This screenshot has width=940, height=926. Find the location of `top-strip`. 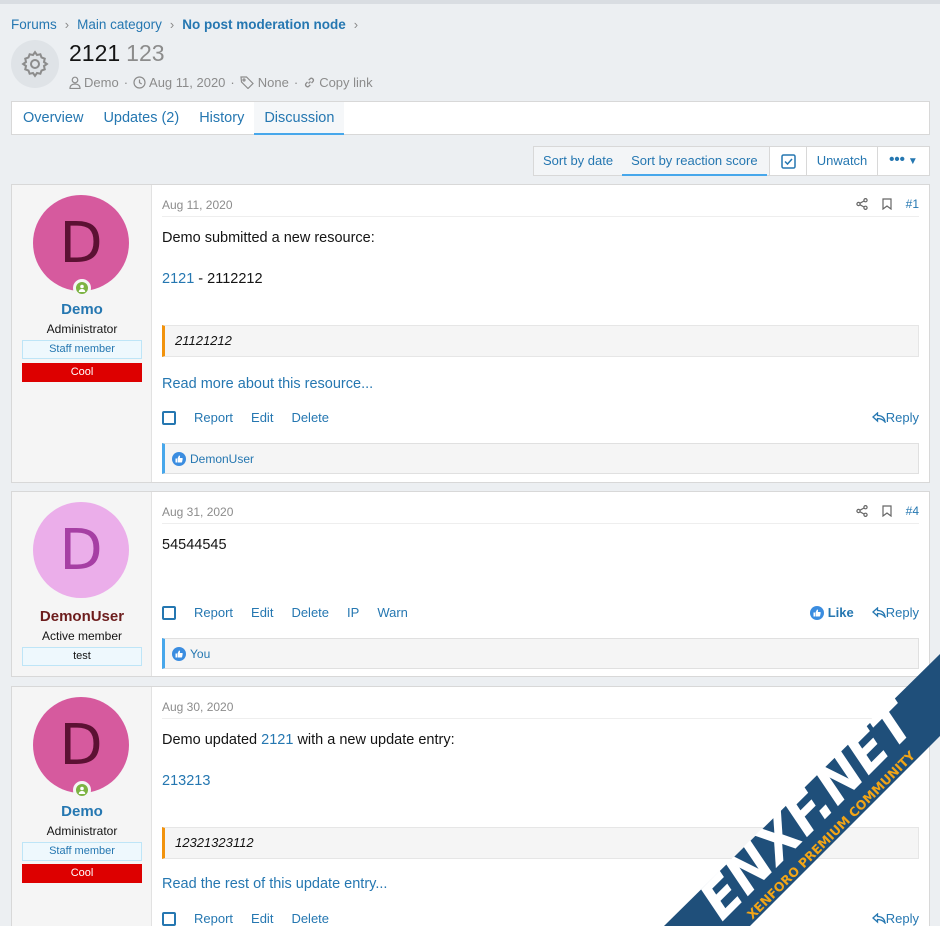

top-strip is located at coordinates (470, 2).